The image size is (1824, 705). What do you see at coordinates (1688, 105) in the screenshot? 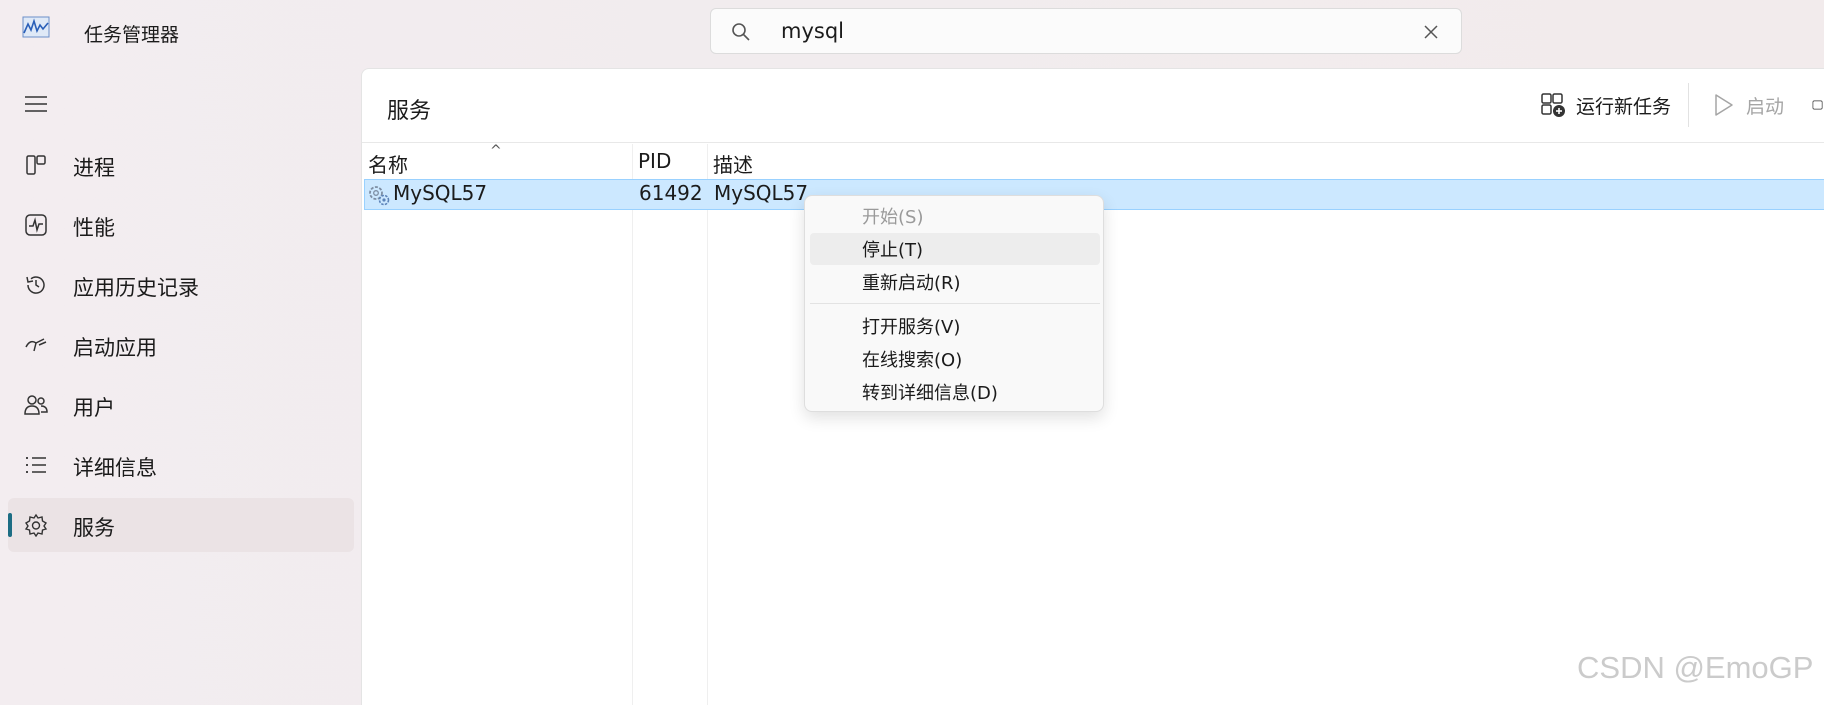
I see `toolbar-divider` at bounding box center [1688, 105].